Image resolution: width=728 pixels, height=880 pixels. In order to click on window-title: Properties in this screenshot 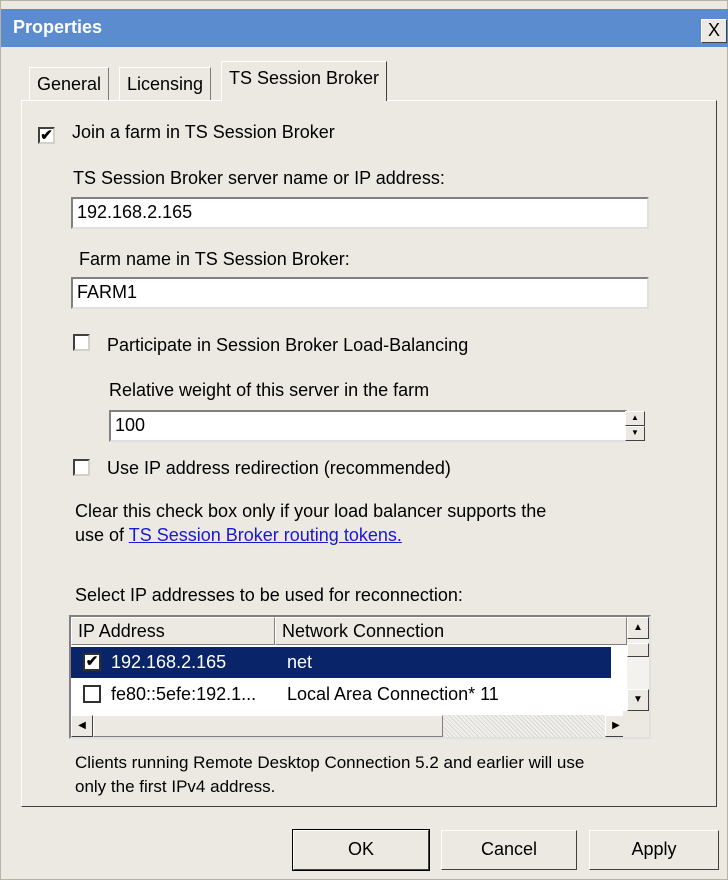, I will do `click(58, 27)`.